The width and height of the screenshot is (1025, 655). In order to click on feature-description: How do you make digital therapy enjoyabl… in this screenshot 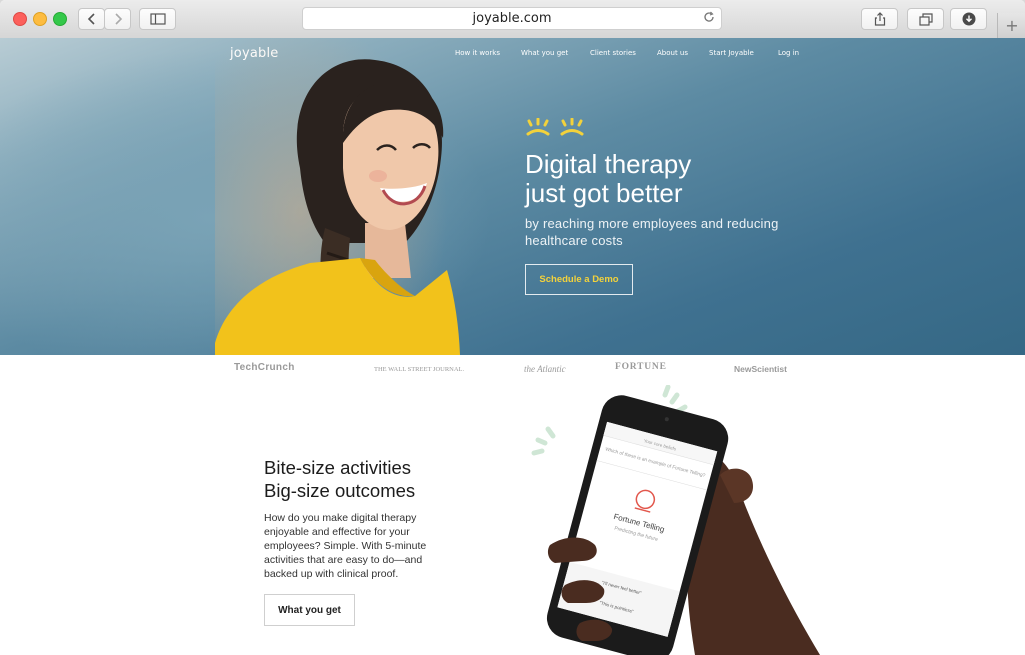, I will do `click(359, 546)`.